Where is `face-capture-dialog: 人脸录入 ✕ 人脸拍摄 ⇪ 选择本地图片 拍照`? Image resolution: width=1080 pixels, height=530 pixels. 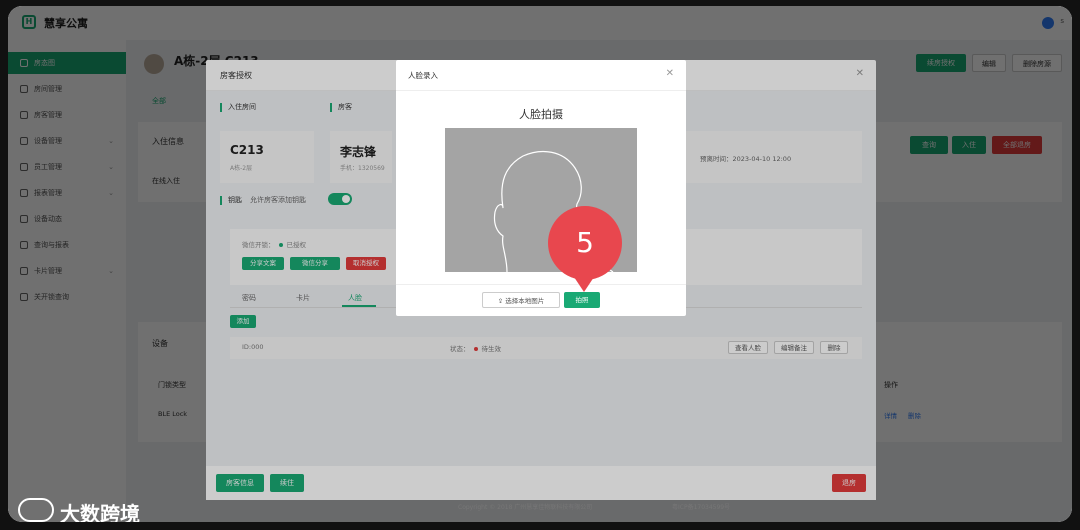 face-capture-dialog: 人脸录入 ✕ 人脸拍摄 ⇪ 选择本地图片 拍照 is located at coordinates (541, 188).